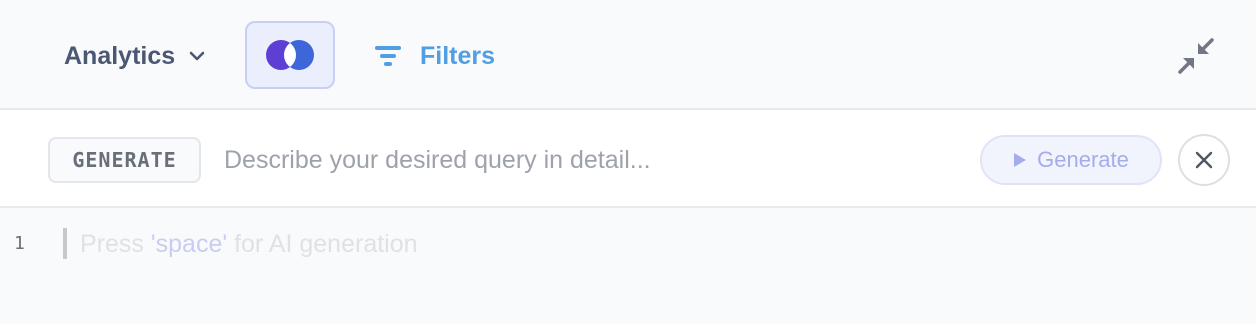  What do you see at coordinates (322, 244) in the screenshot?
I see `hint-suffix: for AI generation` at bounding box center [322, 244].